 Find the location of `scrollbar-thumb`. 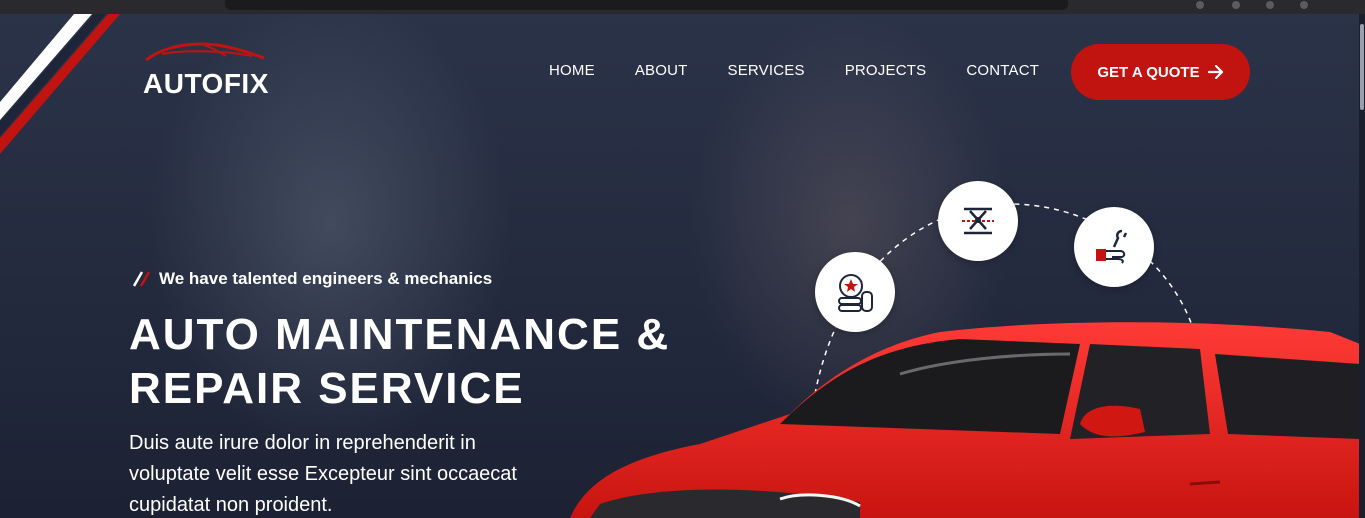

scrollbar-thumb is located at coordinates (1362, 67).